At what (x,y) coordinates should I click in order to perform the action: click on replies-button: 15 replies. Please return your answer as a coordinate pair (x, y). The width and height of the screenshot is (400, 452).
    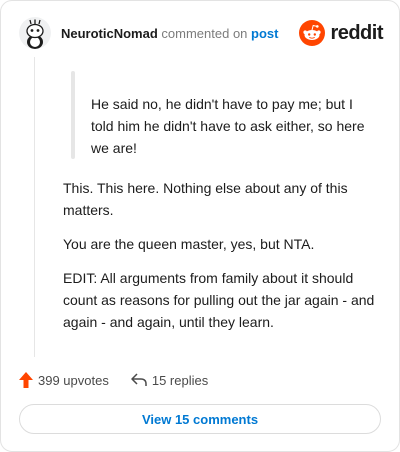
    Looking at the image, I should click on (169, 380).